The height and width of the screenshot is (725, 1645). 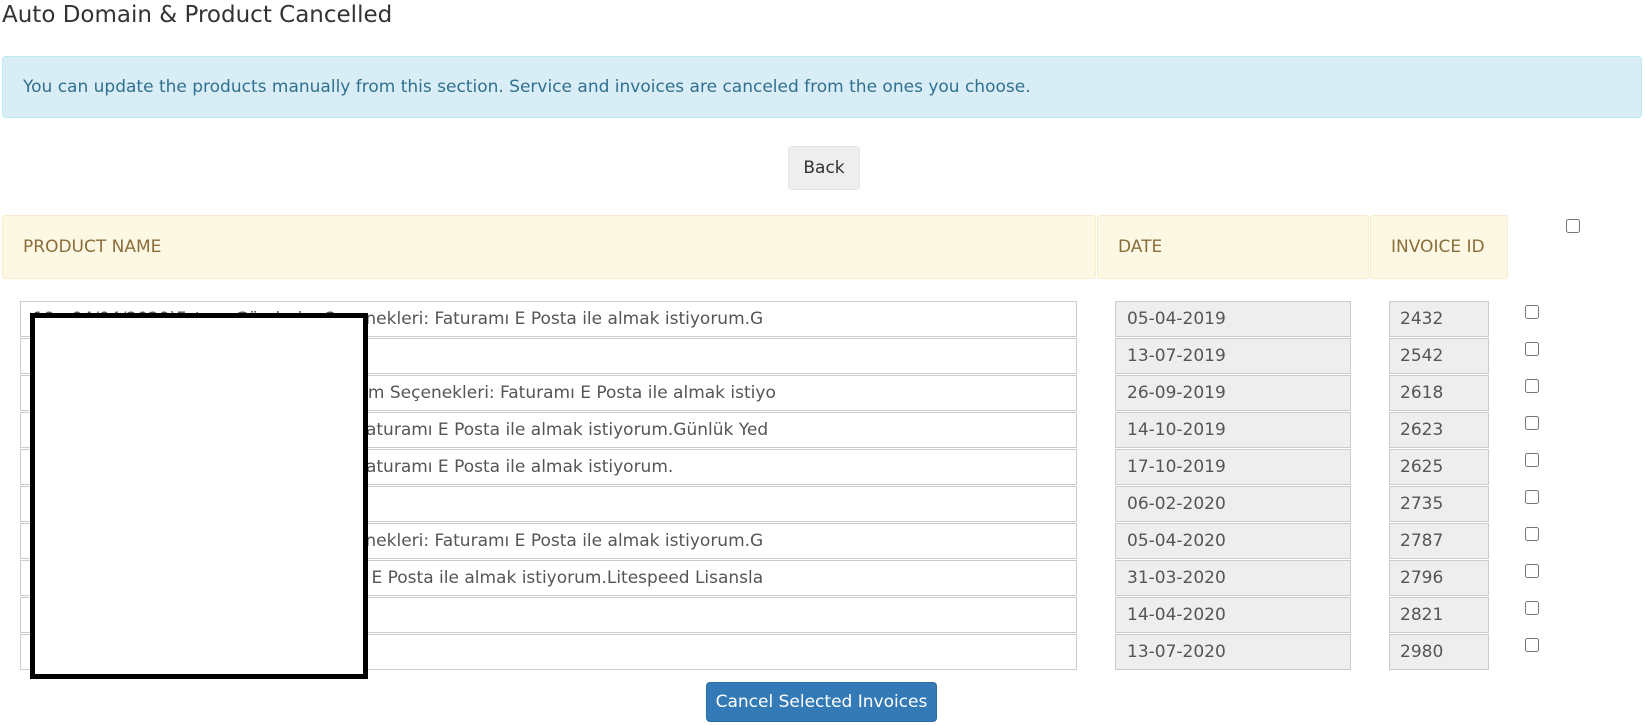 What do you see at coordinates (1233, 356) in the screenshot?
I see `date-field: 13-07-2019` at bounding box center [1233, 356].